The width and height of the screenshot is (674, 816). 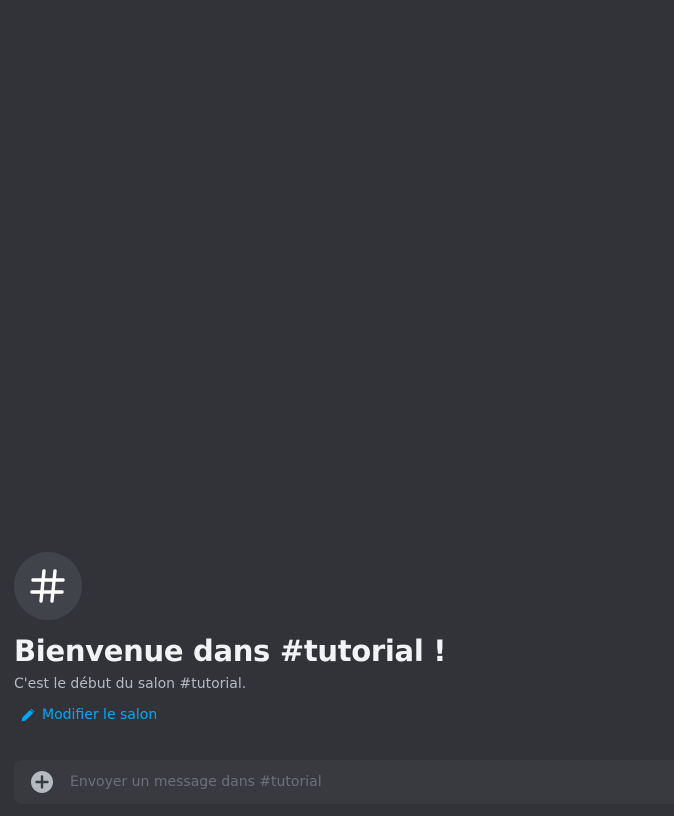 I want to click on pencil-icon, so click(x=28, y=715).